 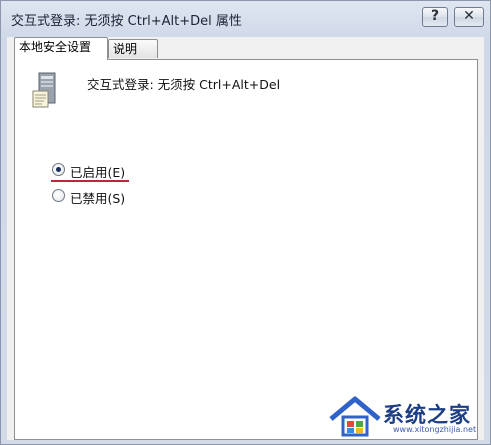 I want to click on policy-name: 交互式登录: 无须按 Ctrl+Alt+Del, so click(x=184, y=84).